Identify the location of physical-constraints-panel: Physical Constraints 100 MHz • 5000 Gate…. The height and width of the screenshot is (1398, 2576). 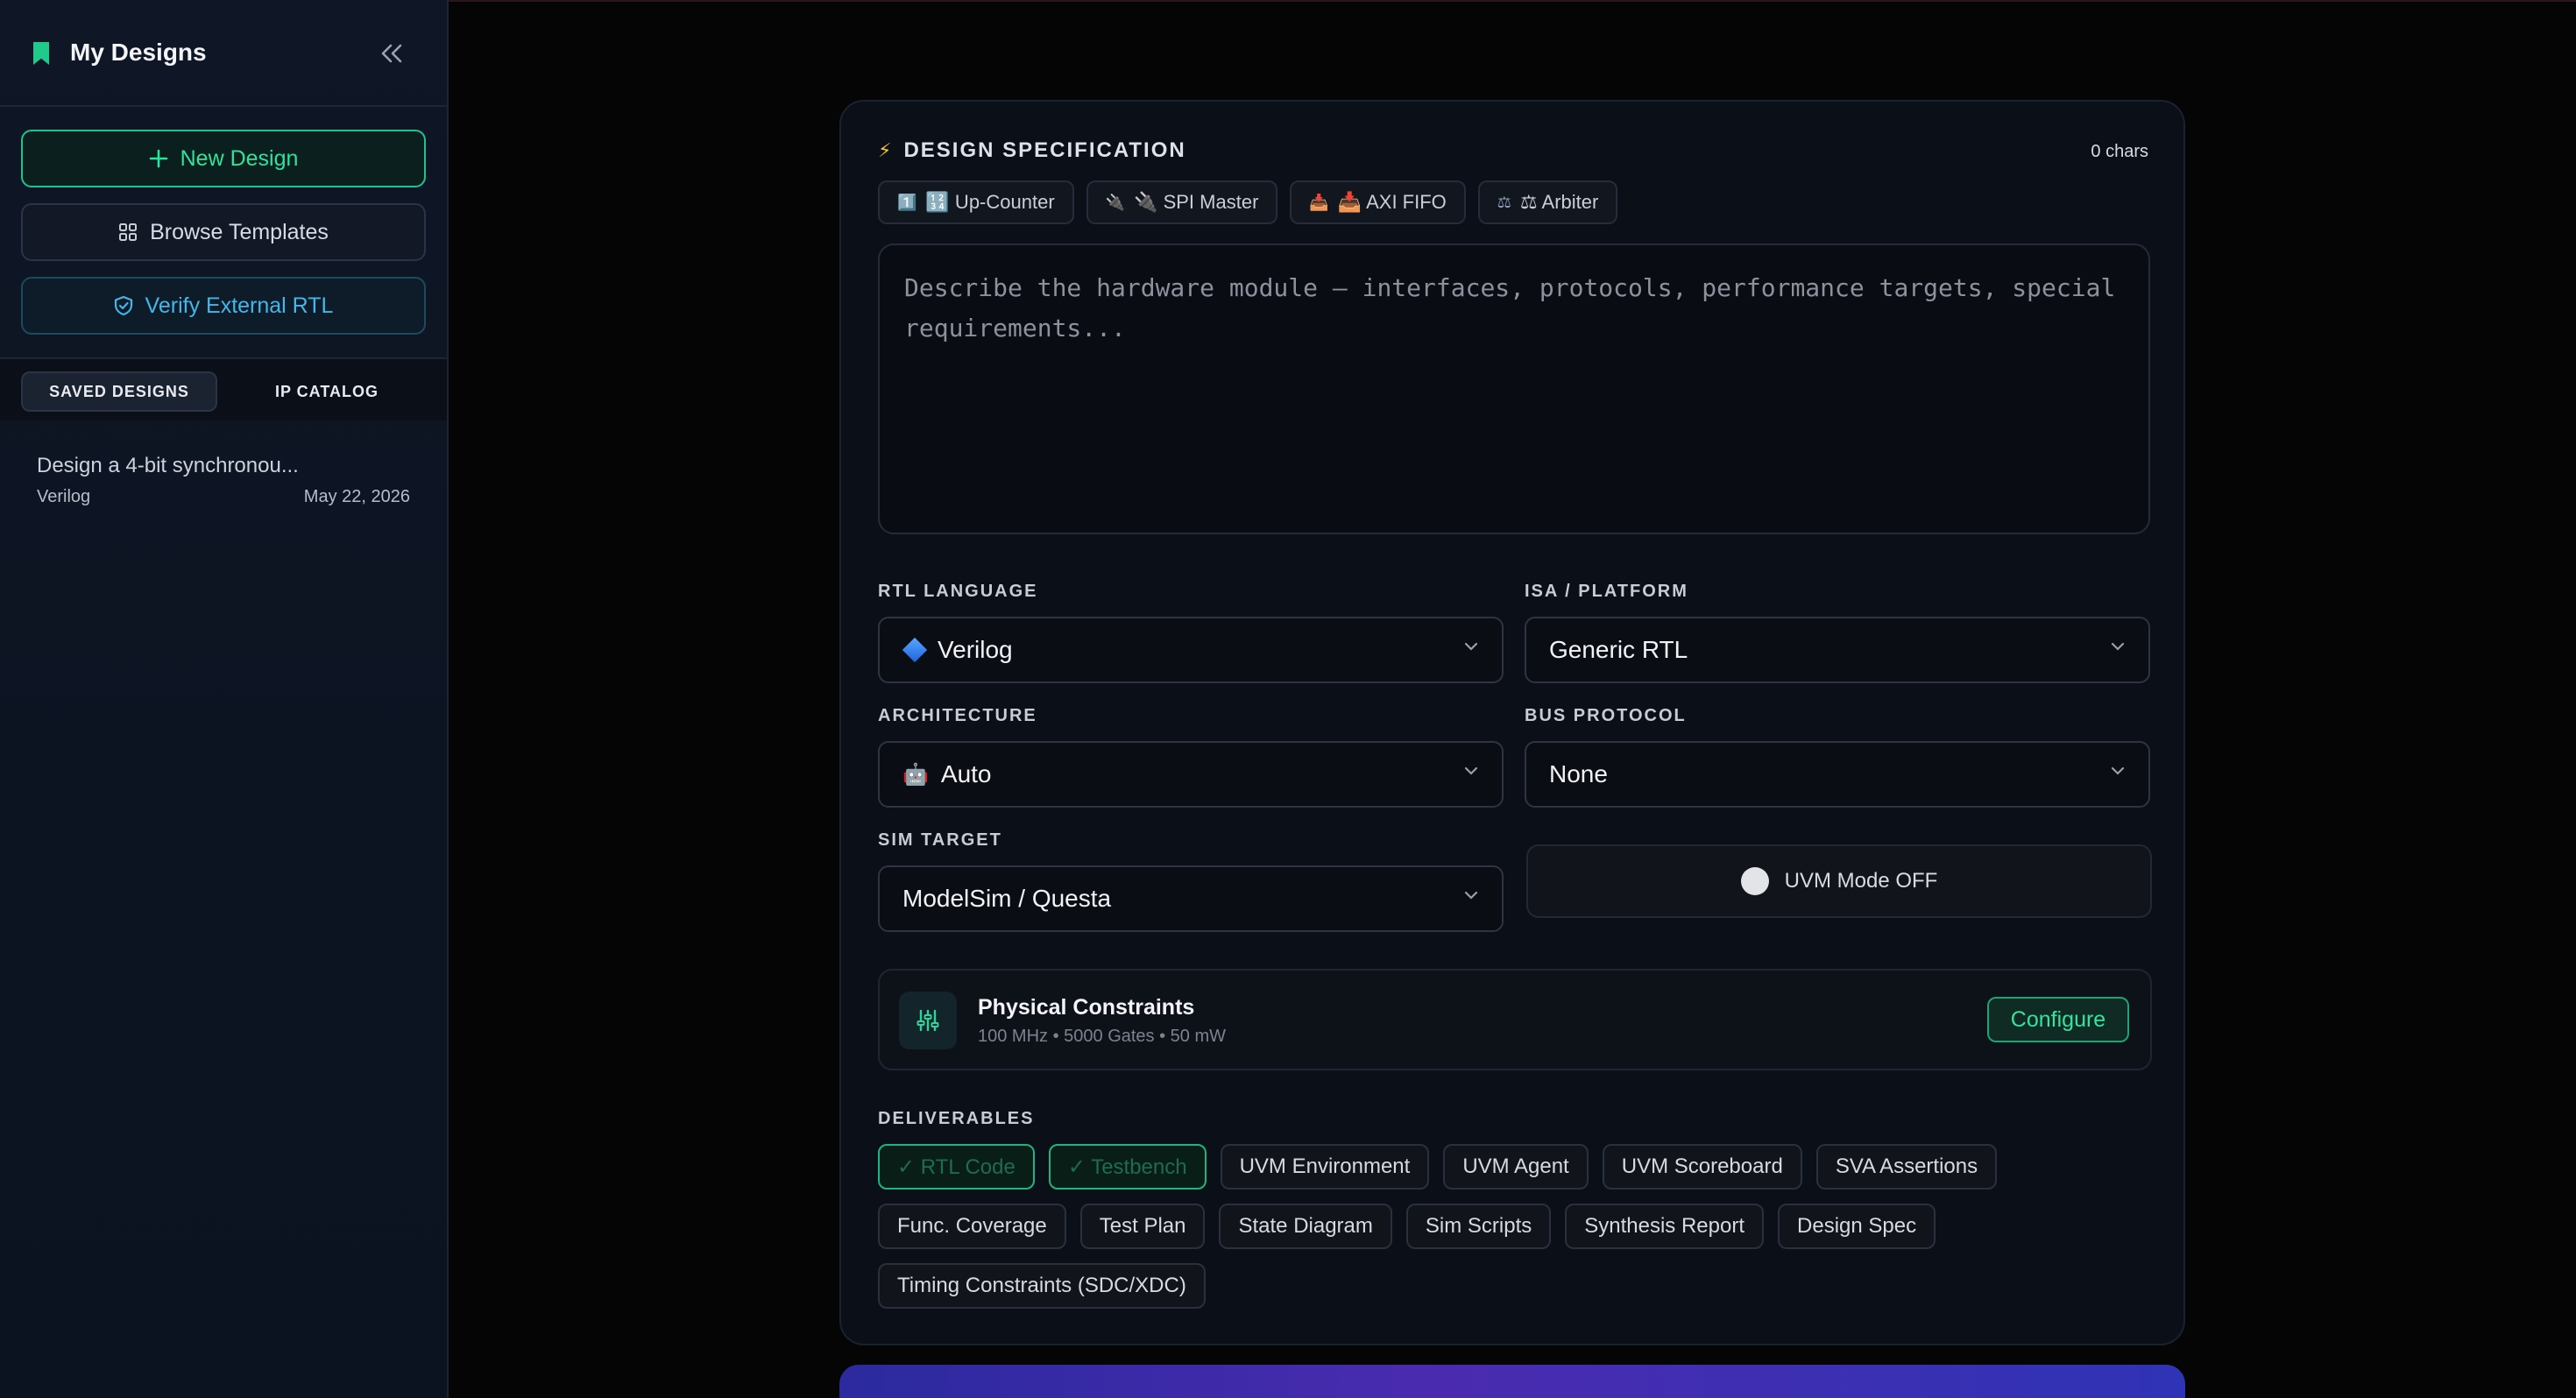
(1515, 1019).